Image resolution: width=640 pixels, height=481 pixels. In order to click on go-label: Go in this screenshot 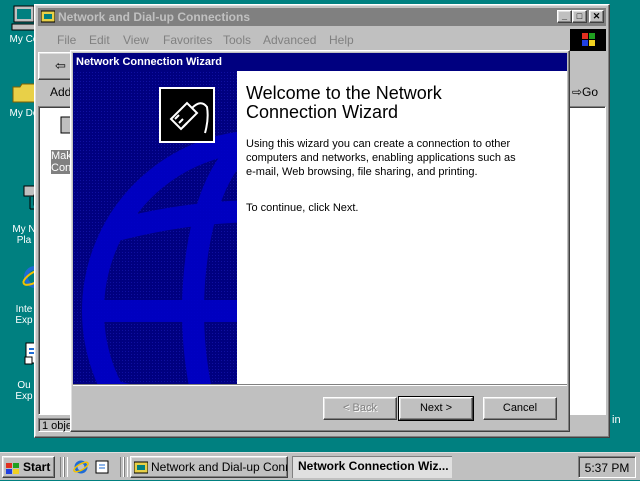, I will do `click(590, 92)`.